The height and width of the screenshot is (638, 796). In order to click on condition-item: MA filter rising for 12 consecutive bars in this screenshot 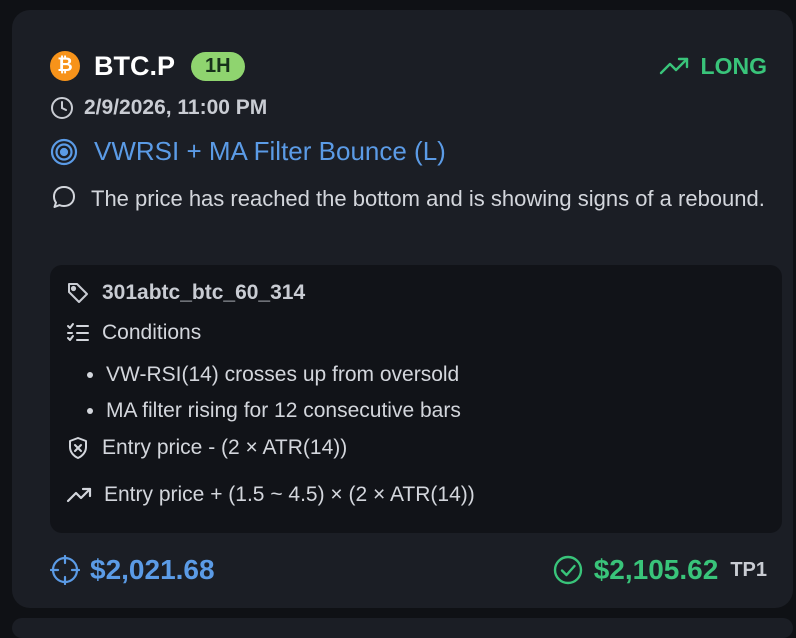, I will do `click(283, 411)`.